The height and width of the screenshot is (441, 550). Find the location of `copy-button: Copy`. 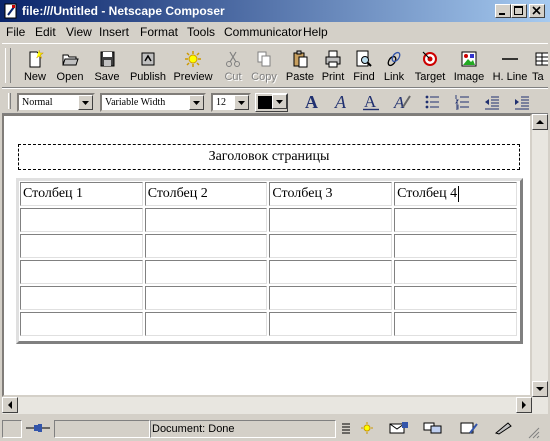

copy-button: Copy is located at coordinates (264, 67).